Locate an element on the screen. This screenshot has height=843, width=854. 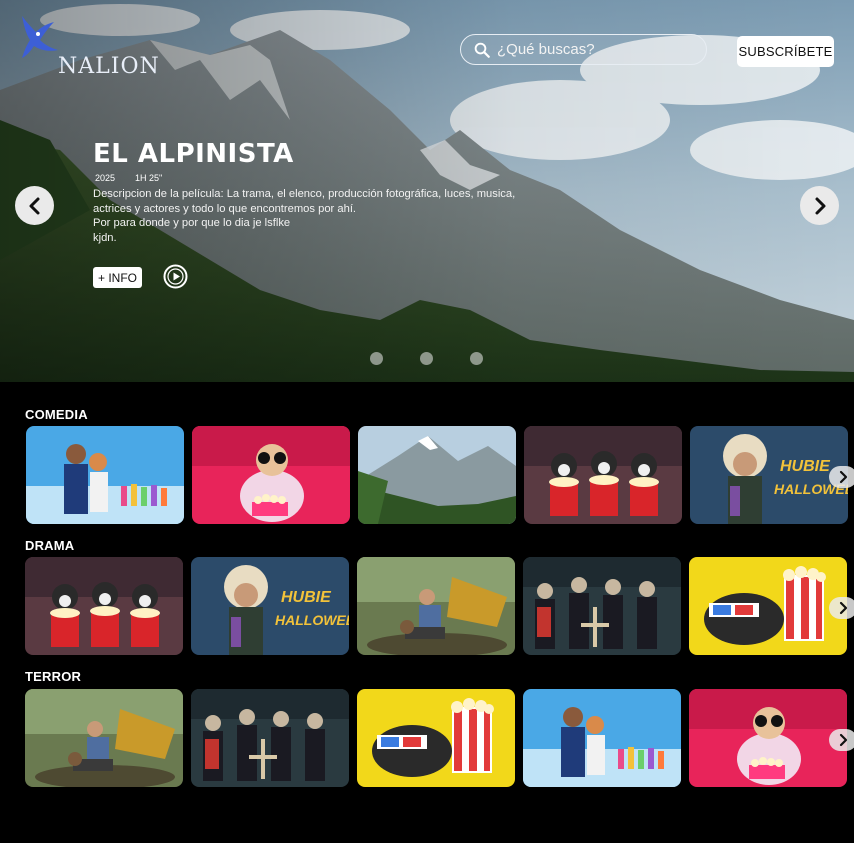
hero-prev-button is located at coordinates (34, 205).